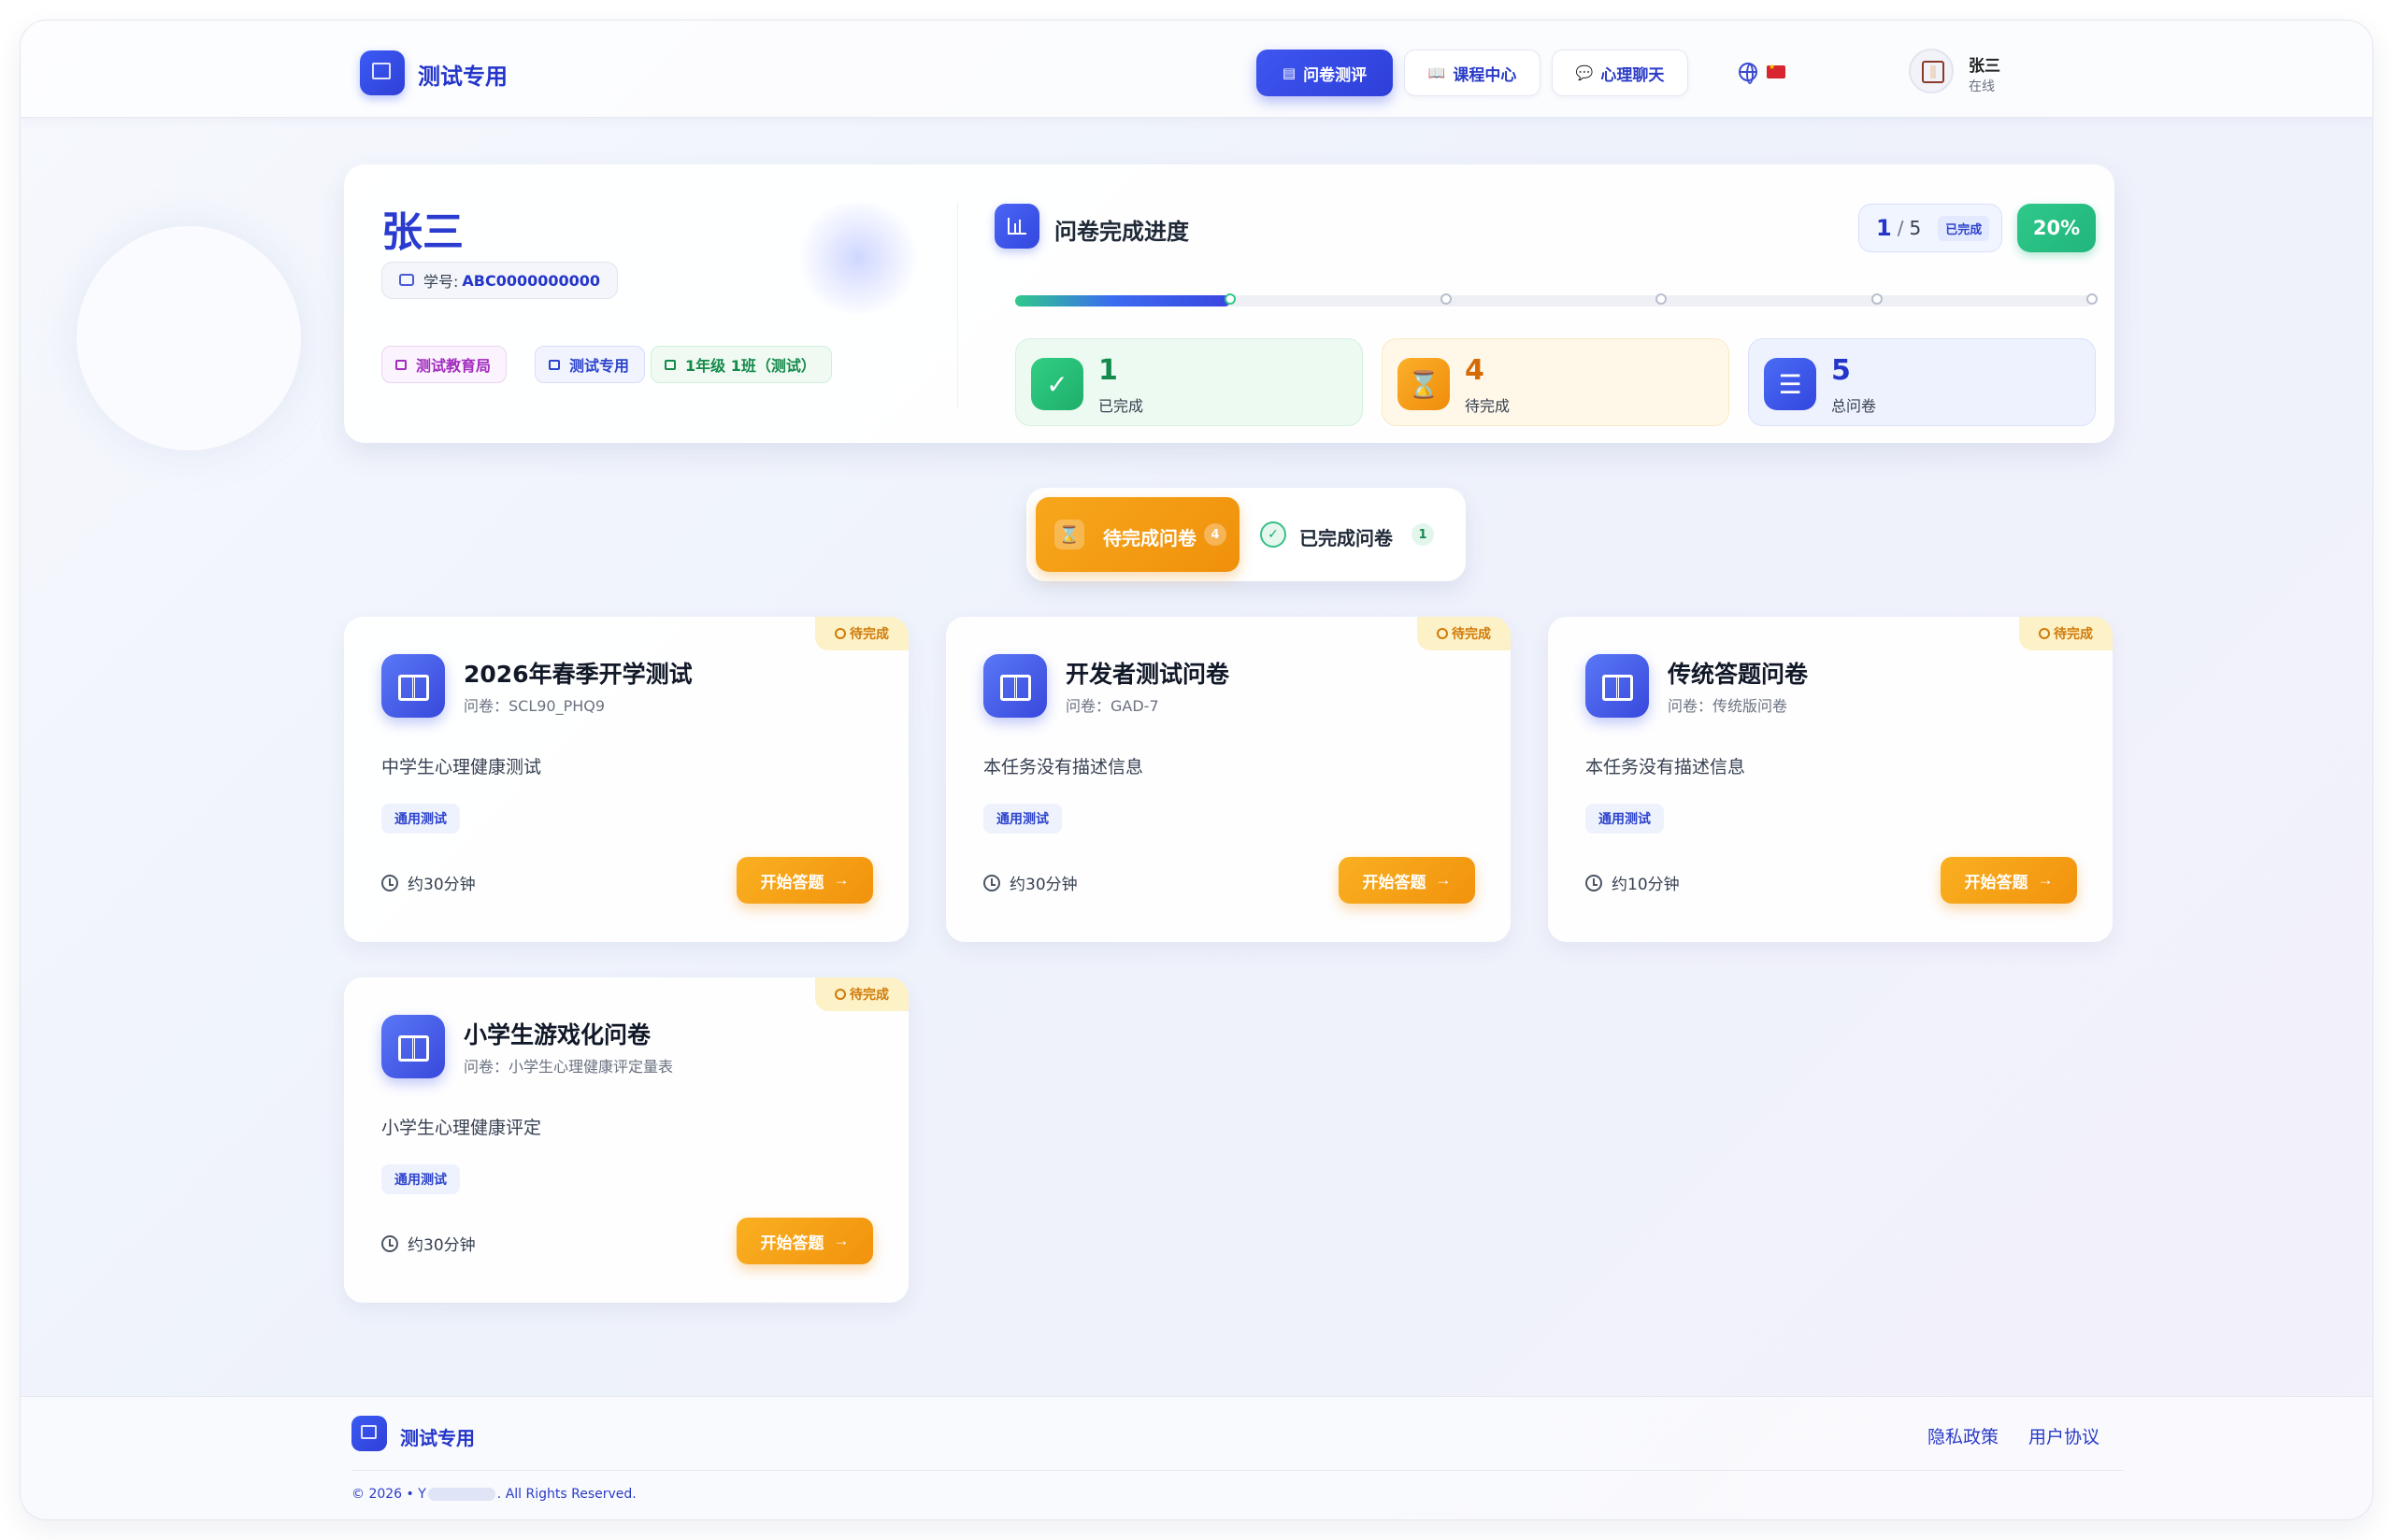 This screenshot has width=2393, height=1540. I want to click on tab-completed: ✓ 已完成问卷 1, so click(1348, 534).